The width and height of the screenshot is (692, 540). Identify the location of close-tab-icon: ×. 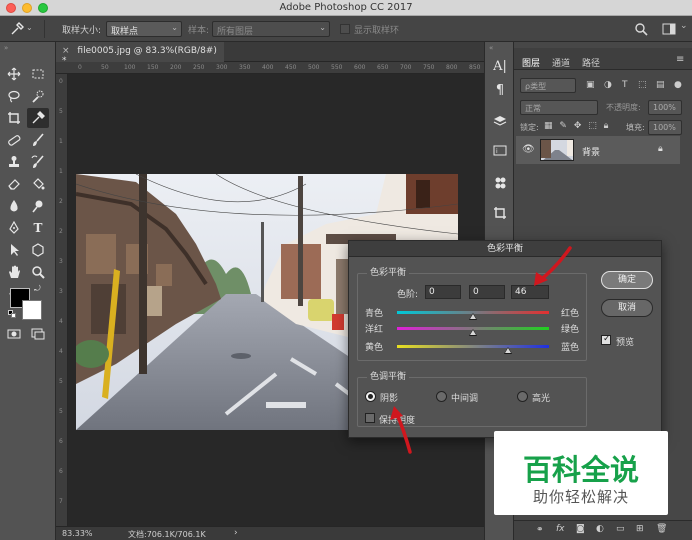
(66, 51).